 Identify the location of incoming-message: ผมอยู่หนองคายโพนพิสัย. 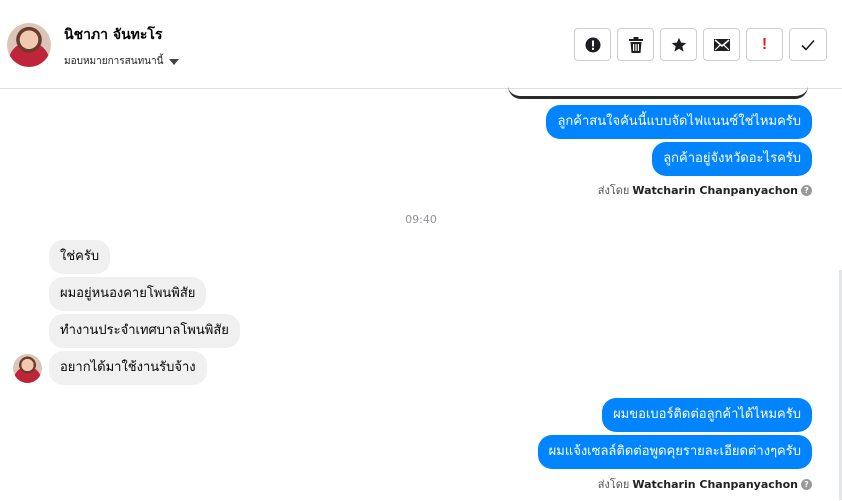
(128, 294).